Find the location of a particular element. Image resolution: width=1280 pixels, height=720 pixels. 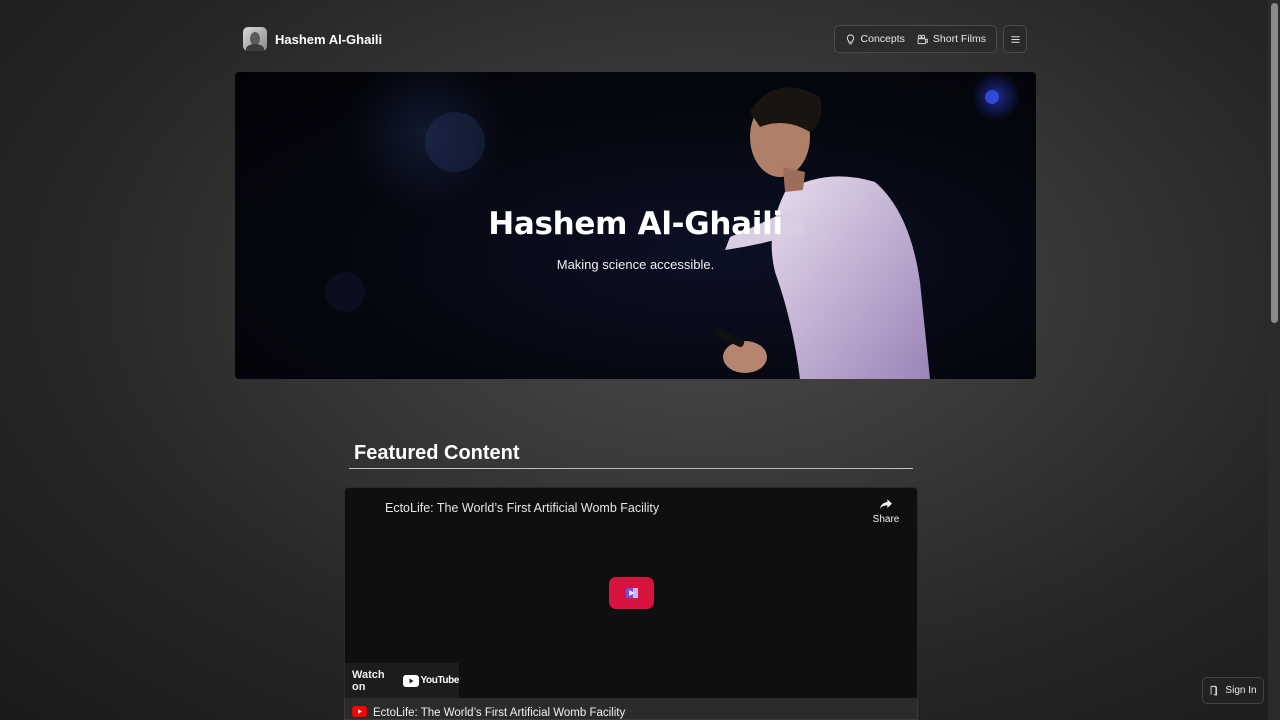

watch-on-youtube-link: Watch on YouTube is located at coordinates (402, 680).